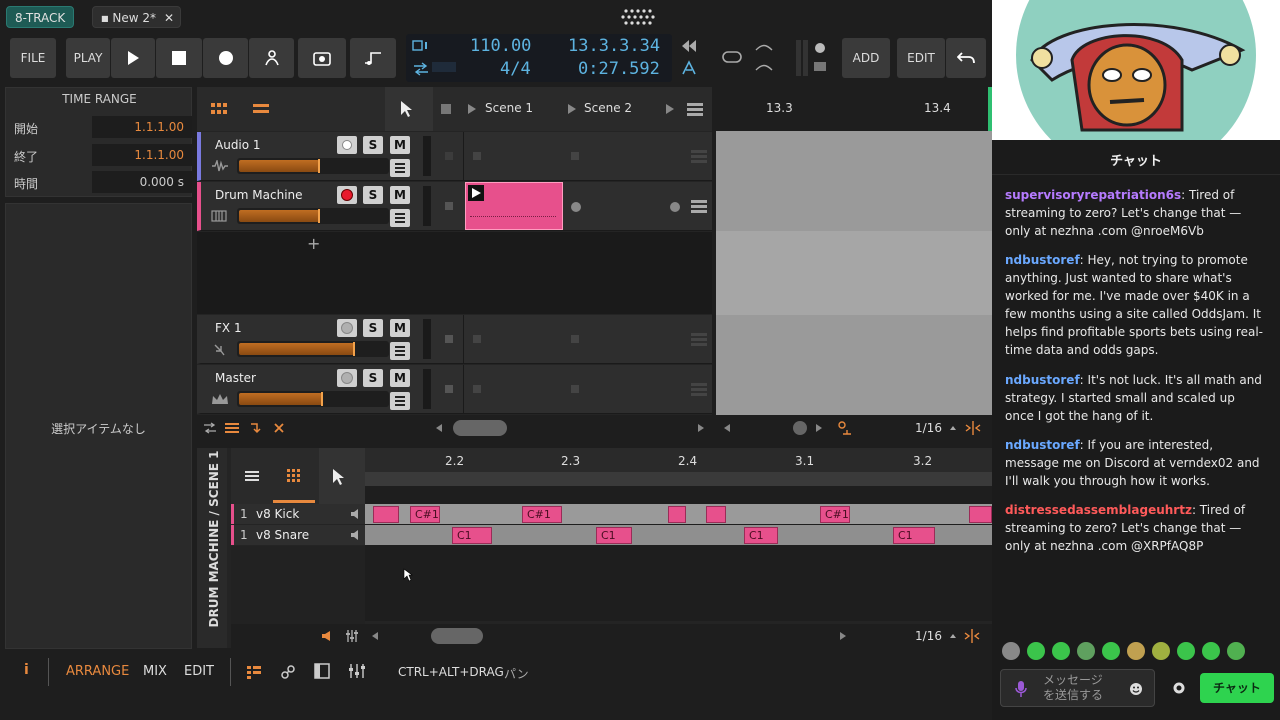 The height and width of the screenshot is (720, 1280). Describe the element at coordinates (342, 476) in the screenshot. I see `editor-tool-selector` at that location.